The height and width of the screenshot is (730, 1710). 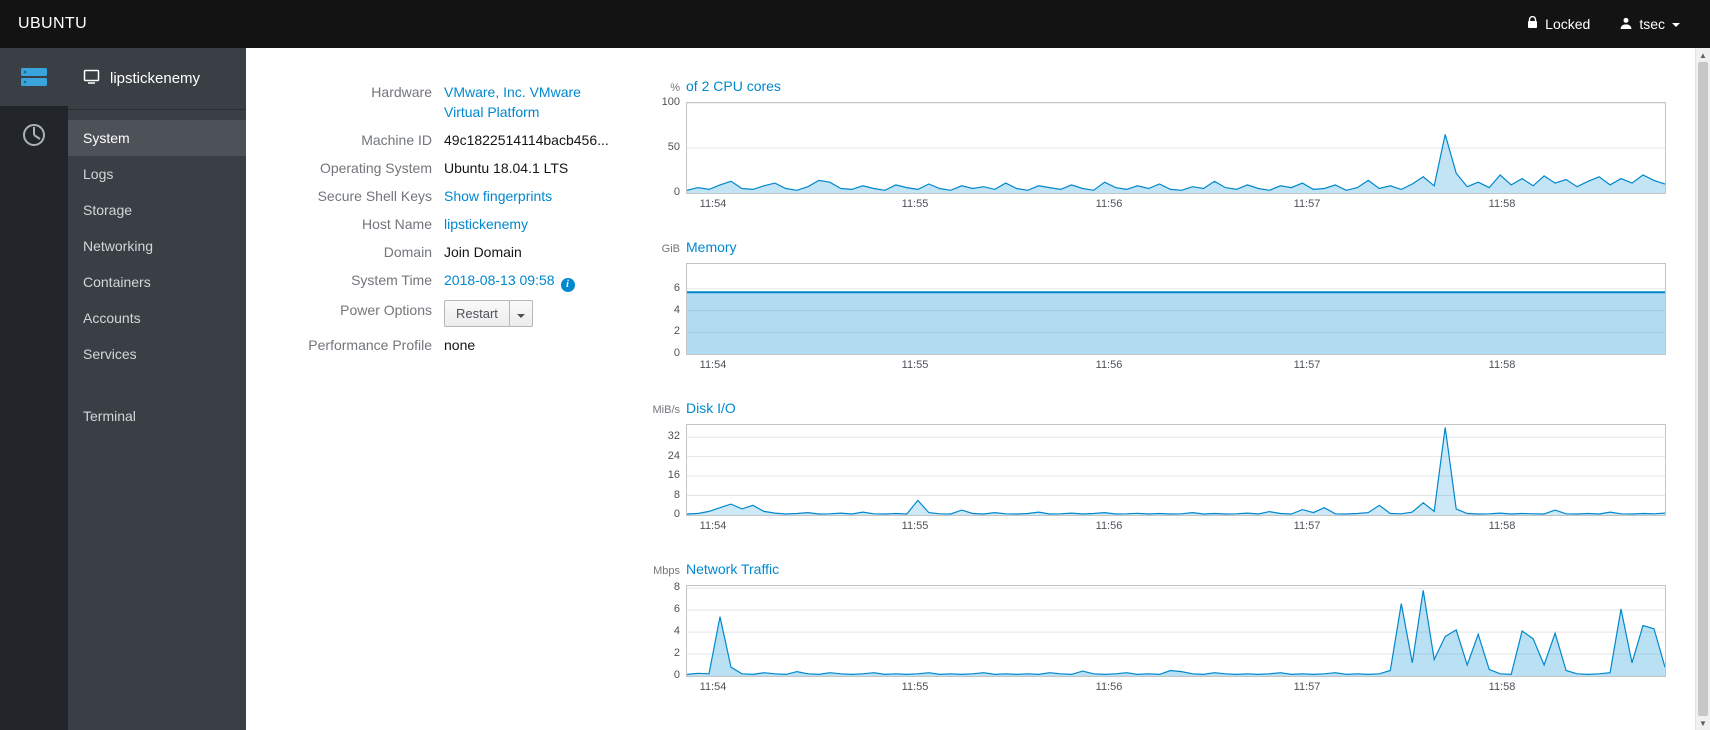 I want to click on user-menu: tsec, so click(x=1650, y=24).